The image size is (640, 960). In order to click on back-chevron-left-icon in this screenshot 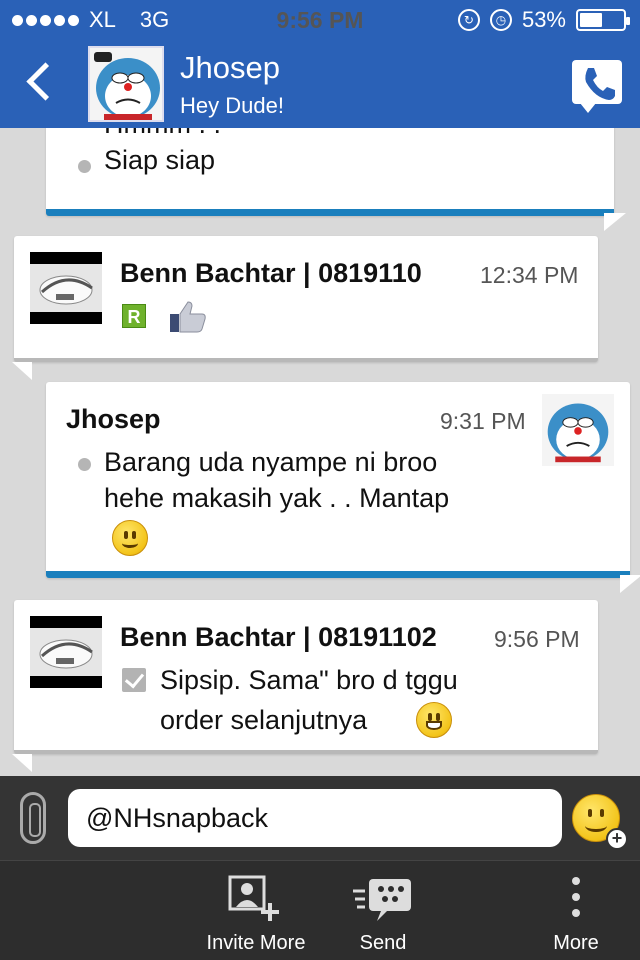, I will do `click(42, 85)`.